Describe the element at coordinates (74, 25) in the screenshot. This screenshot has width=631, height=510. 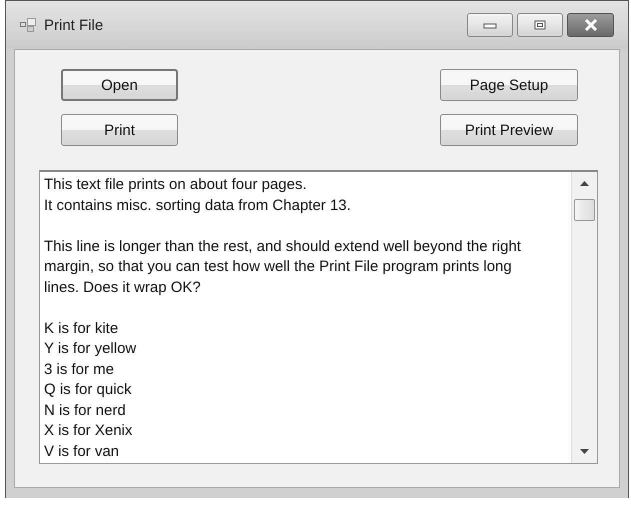
I see `window-title: Print File` at that location.